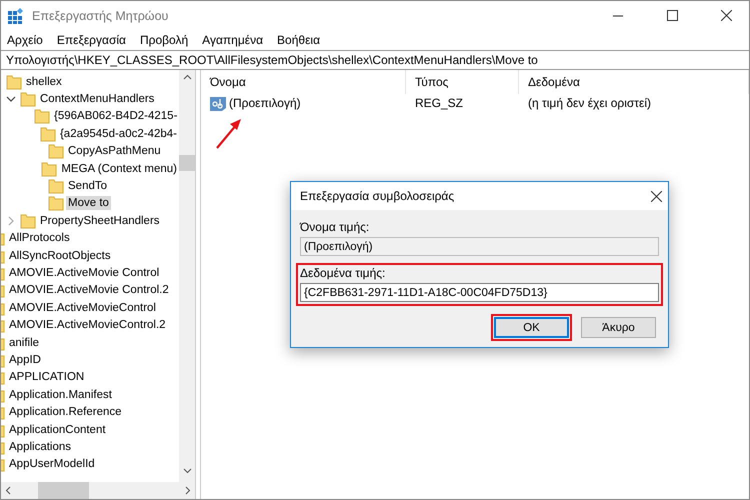  What do you see at coordinates (25, 39) in the screenshot?
I see `menu-item: Αρχείο` at bounding box center [25, 39].